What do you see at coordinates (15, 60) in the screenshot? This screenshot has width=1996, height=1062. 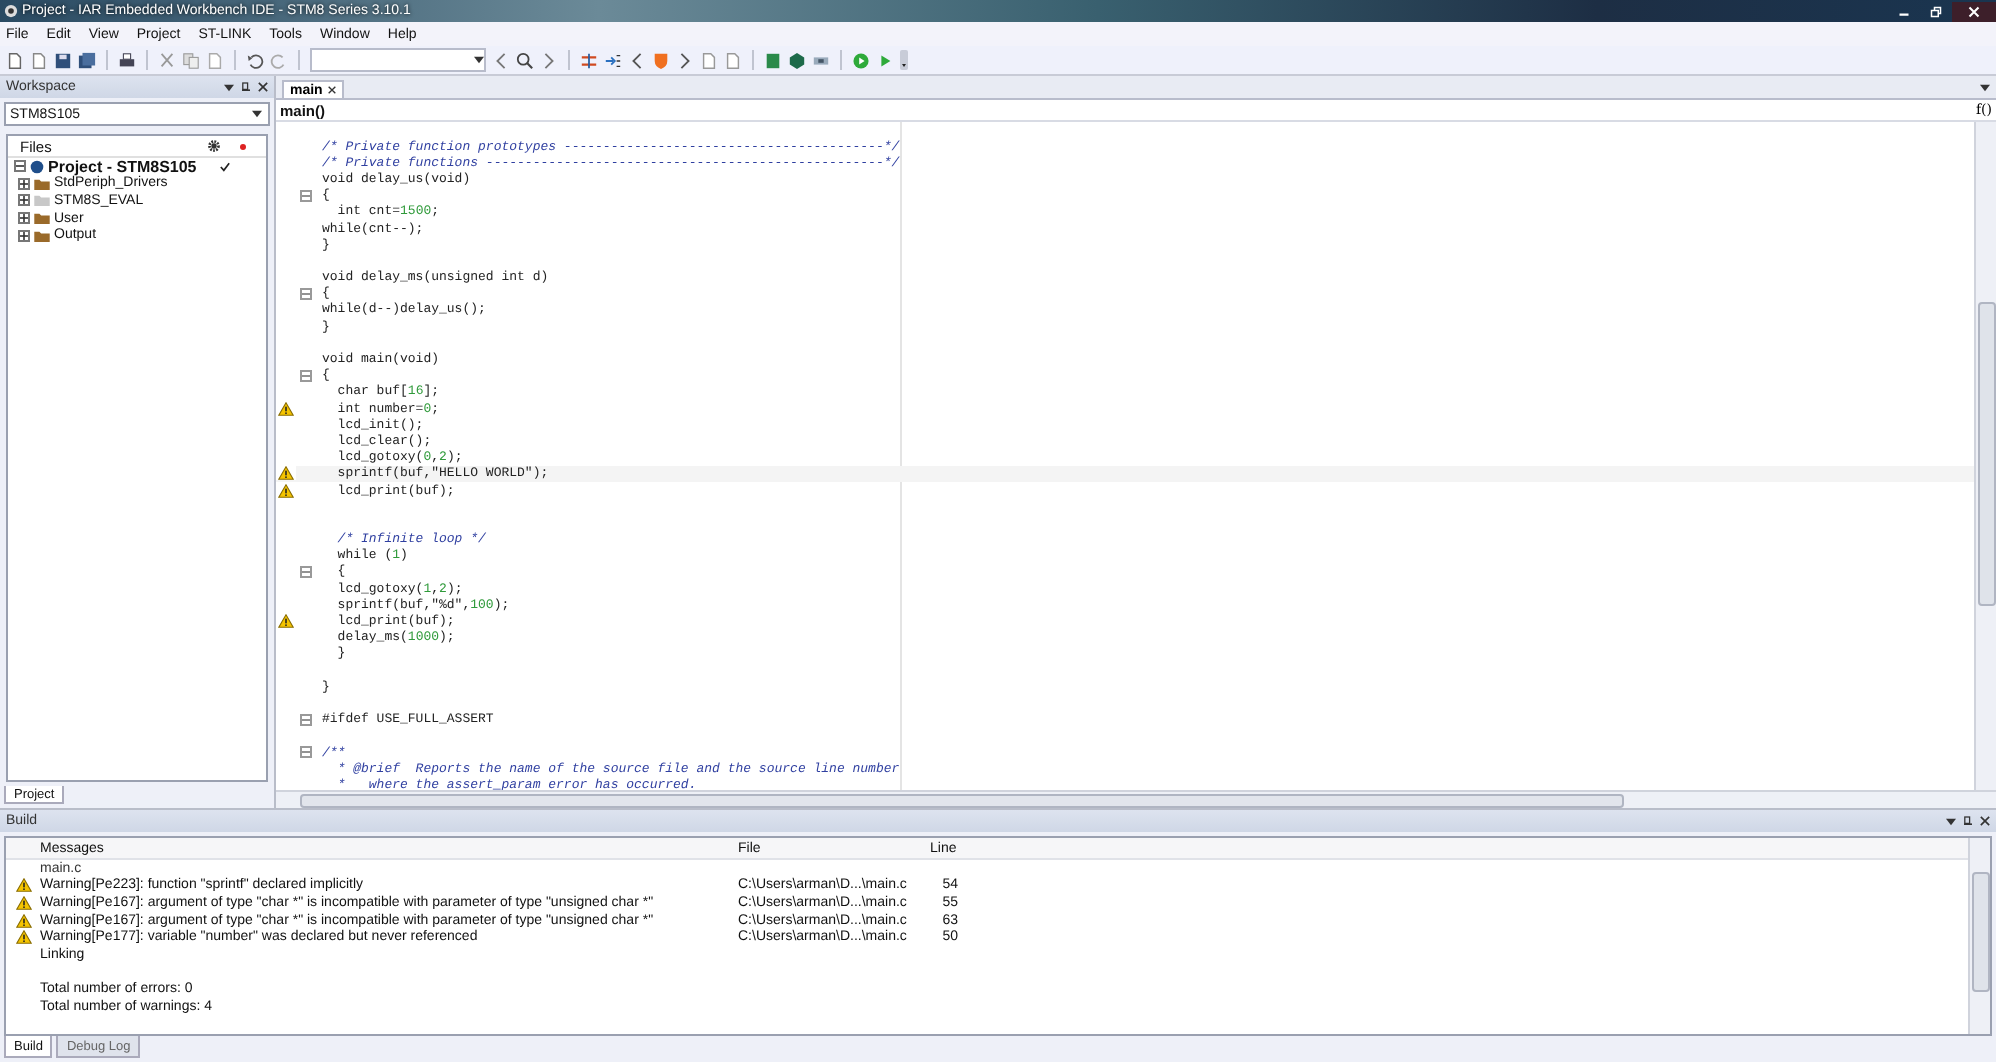 I see `new-file-icon` at bounding box center [15, 60].